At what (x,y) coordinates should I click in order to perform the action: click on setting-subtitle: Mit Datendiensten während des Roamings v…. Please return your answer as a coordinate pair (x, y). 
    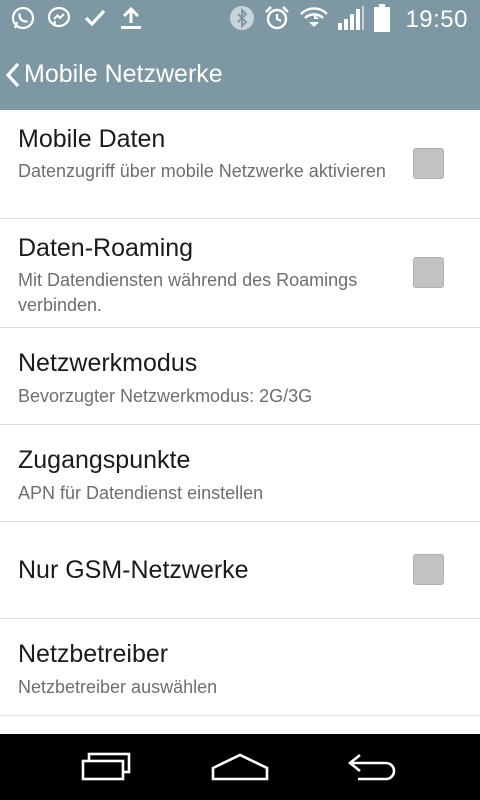
    Looking at the image, I should click on (188, 292).